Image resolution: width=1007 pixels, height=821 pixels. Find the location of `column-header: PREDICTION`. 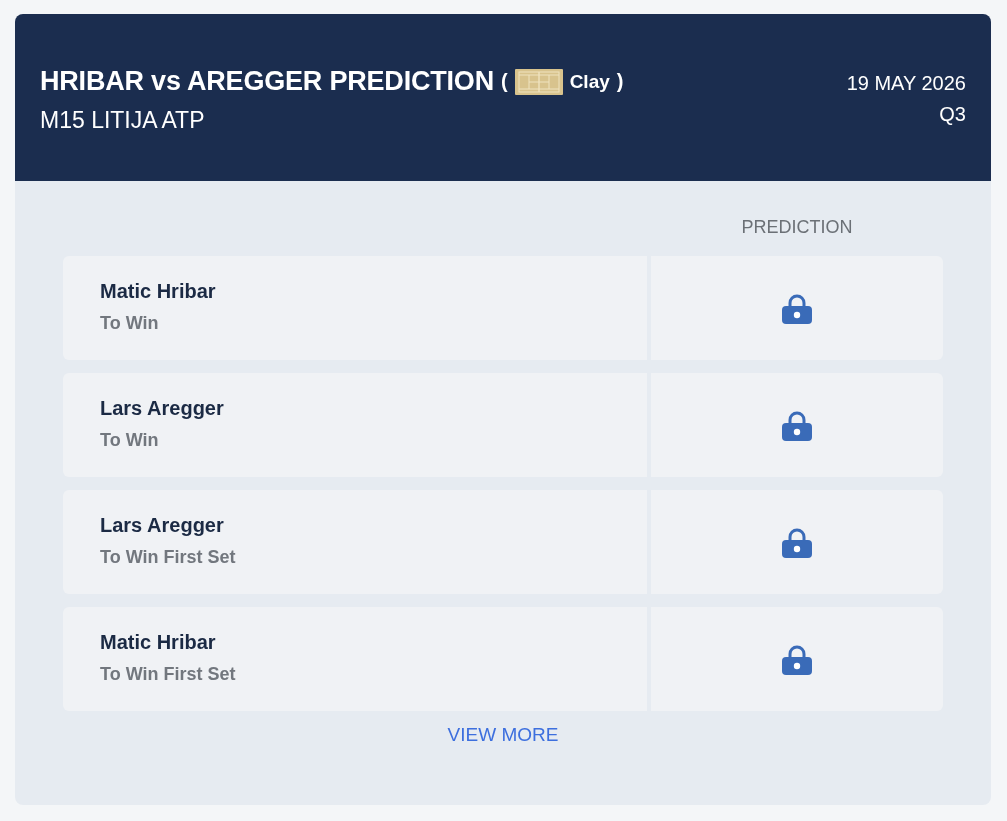

column-header: PREDICTION is located at coordinates (797, 227).